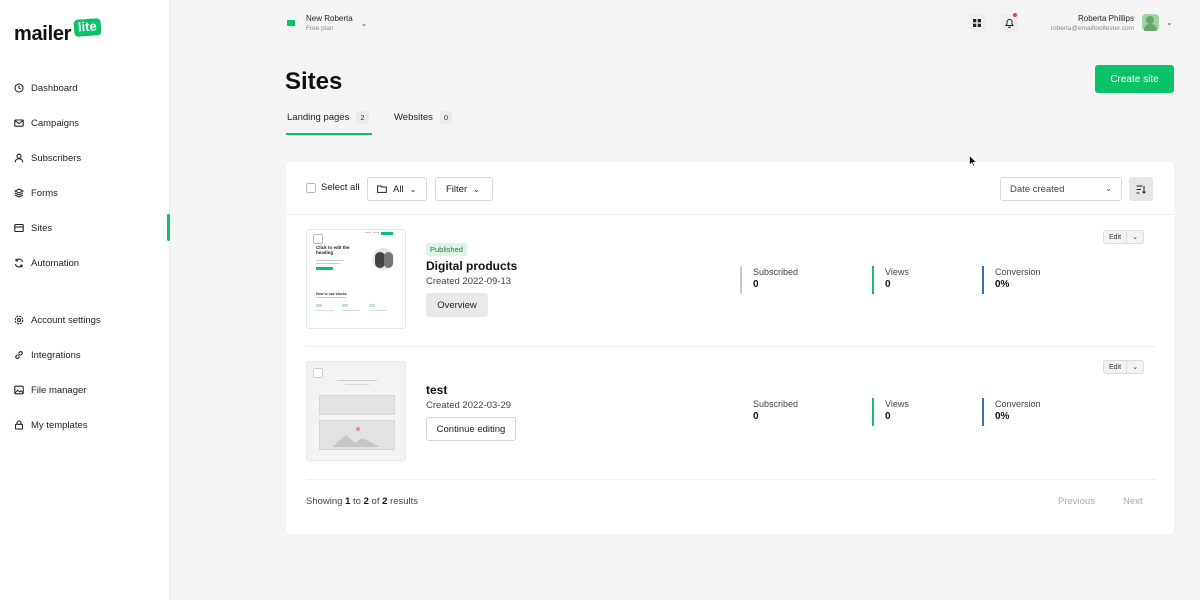 Image resolution: width=1200 pixels, height=600 pixels. What do you see at coordinates (977, 23) in the screenshot?
I see `apps-grid-button` at bounding box center [977, 23].